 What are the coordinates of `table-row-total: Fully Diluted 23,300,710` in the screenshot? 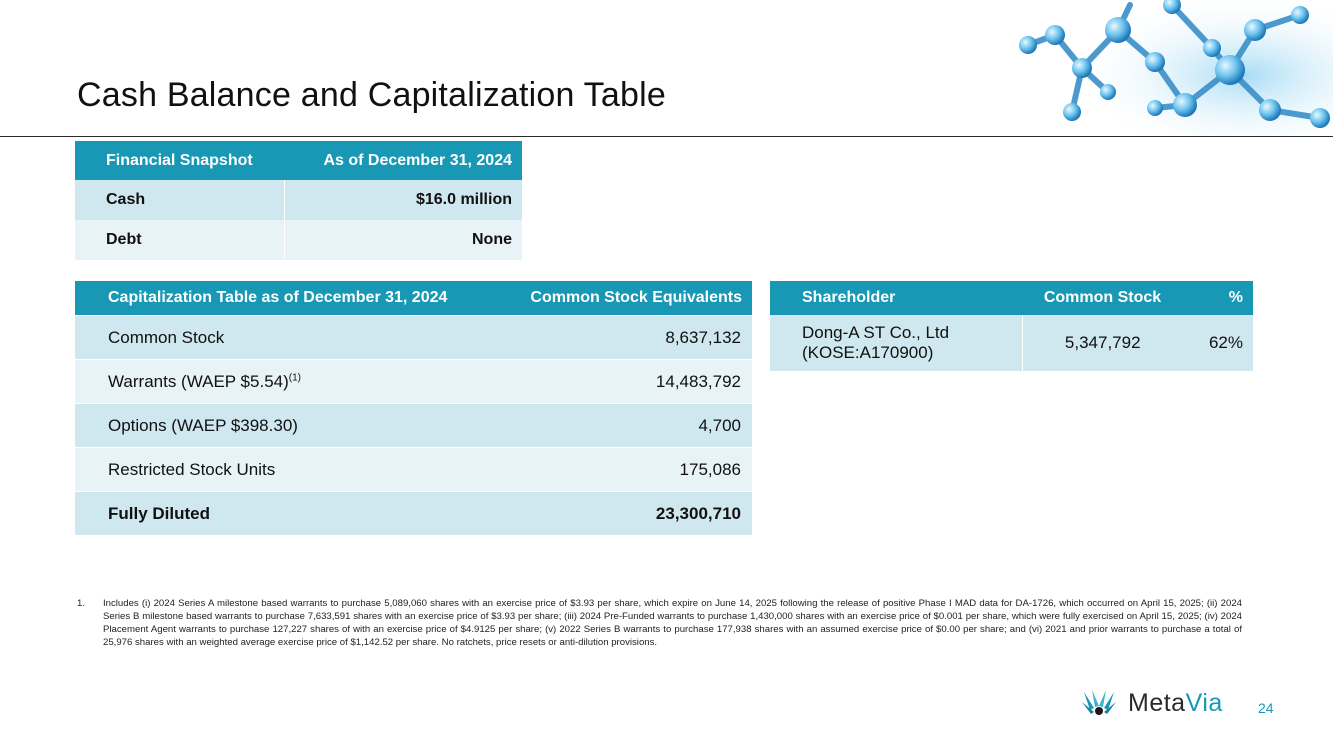 It's located at (413, 513).